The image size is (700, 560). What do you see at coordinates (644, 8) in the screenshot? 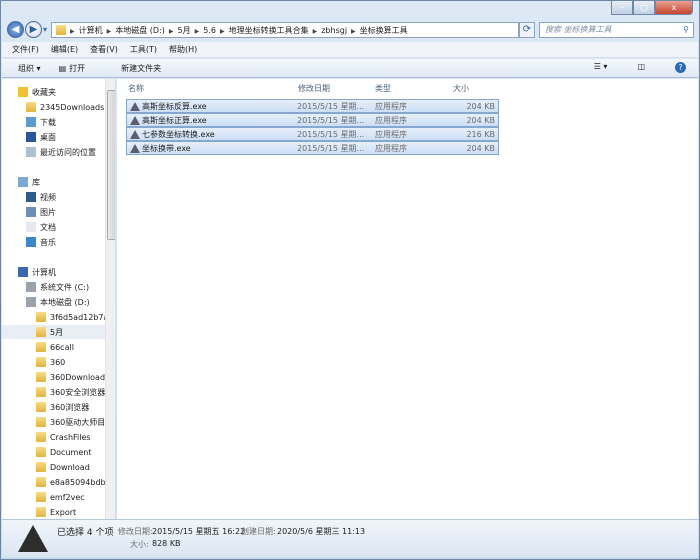
I see `maximize-button: □` at bounding box center [644, 8].